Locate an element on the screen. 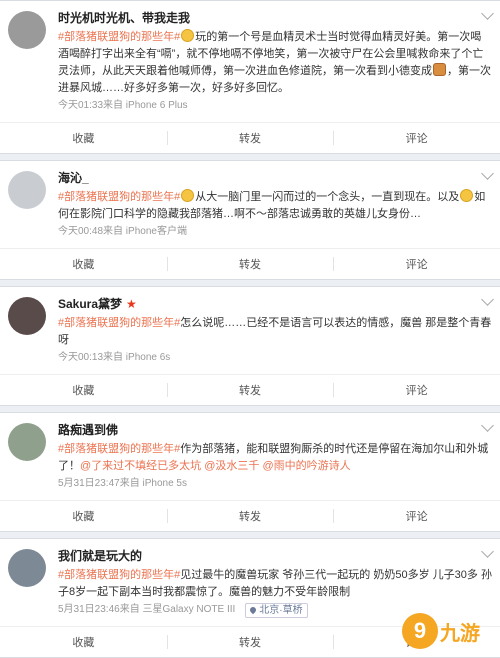  watermark-text: 九游 is located at coordinates (460, 633).